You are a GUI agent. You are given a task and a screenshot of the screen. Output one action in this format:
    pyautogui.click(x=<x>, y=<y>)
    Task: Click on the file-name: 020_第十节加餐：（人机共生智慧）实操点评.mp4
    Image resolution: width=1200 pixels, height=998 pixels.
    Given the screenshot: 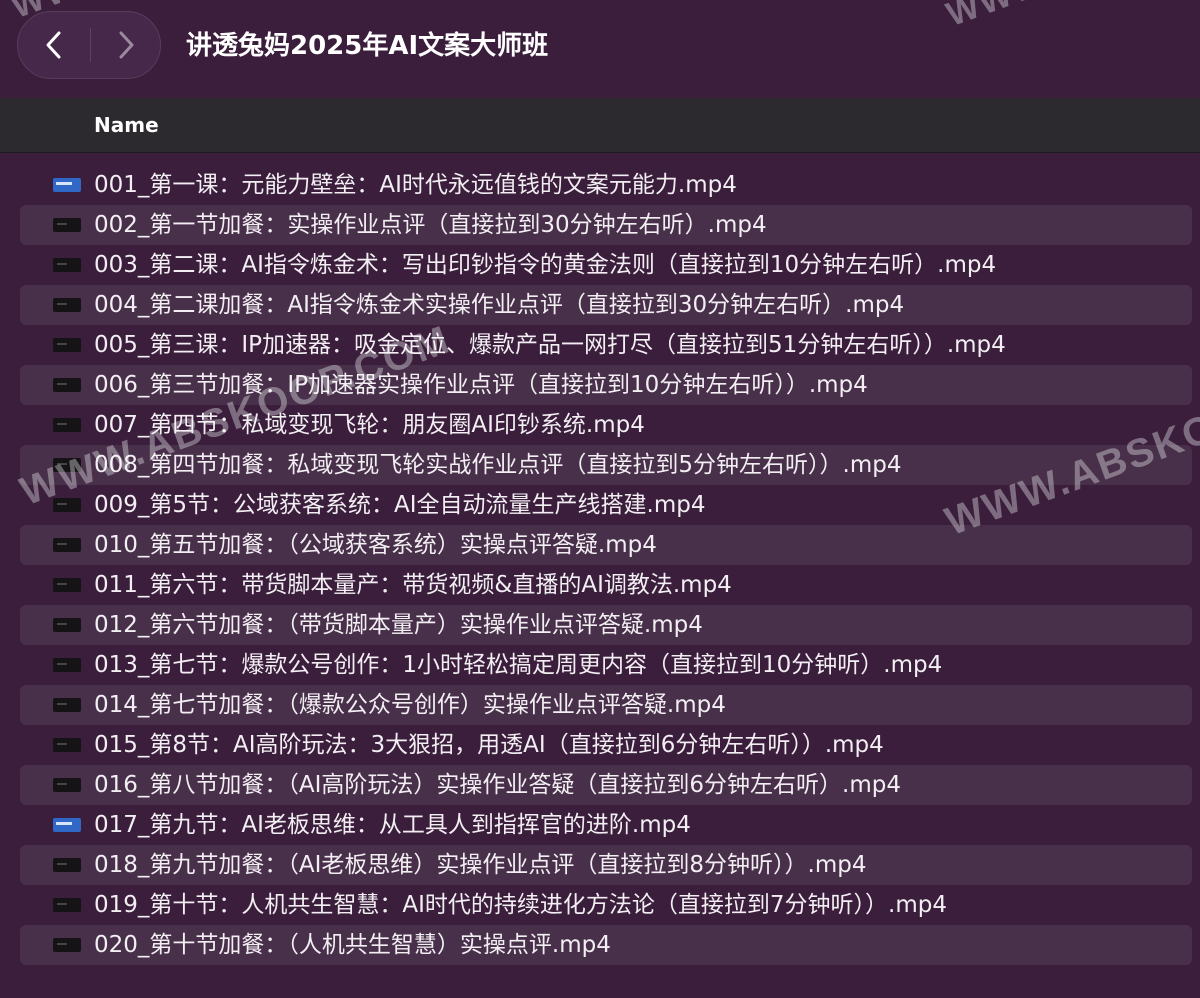 What is the action you would take?
    pyautogui.click(x=352, y=945)
    